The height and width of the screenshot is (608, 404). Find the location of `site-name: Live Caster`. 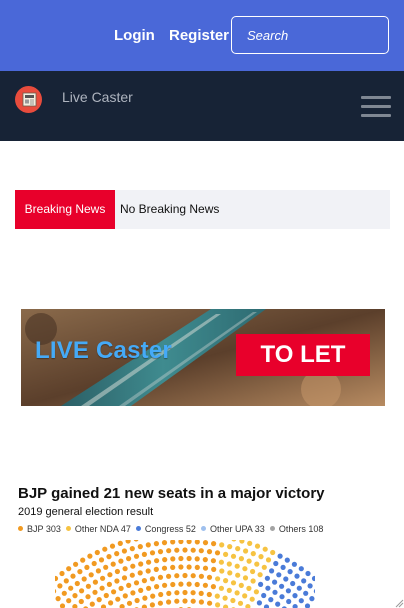

site-name: Live Caster is located at coordinates (97, 97).